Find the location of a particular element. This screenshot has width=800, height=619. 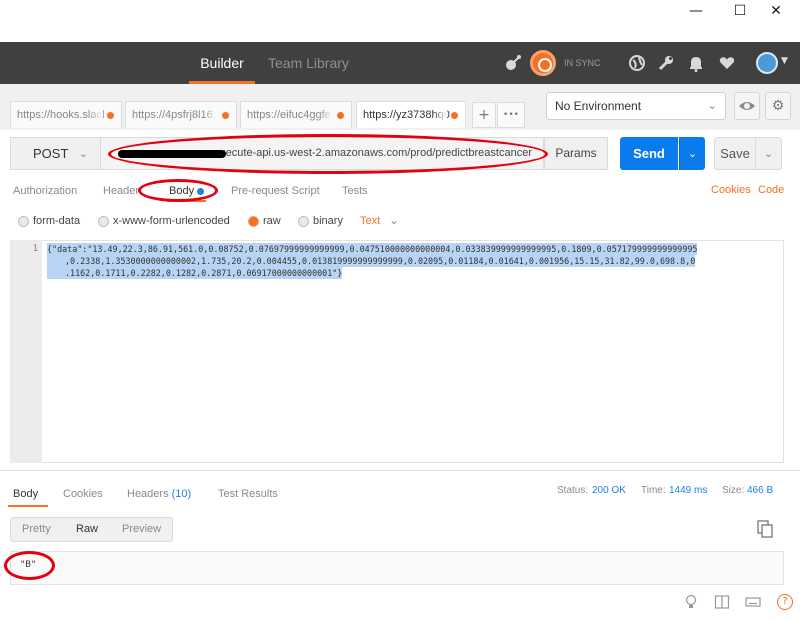

response-body is located at coordinates (397, 568).